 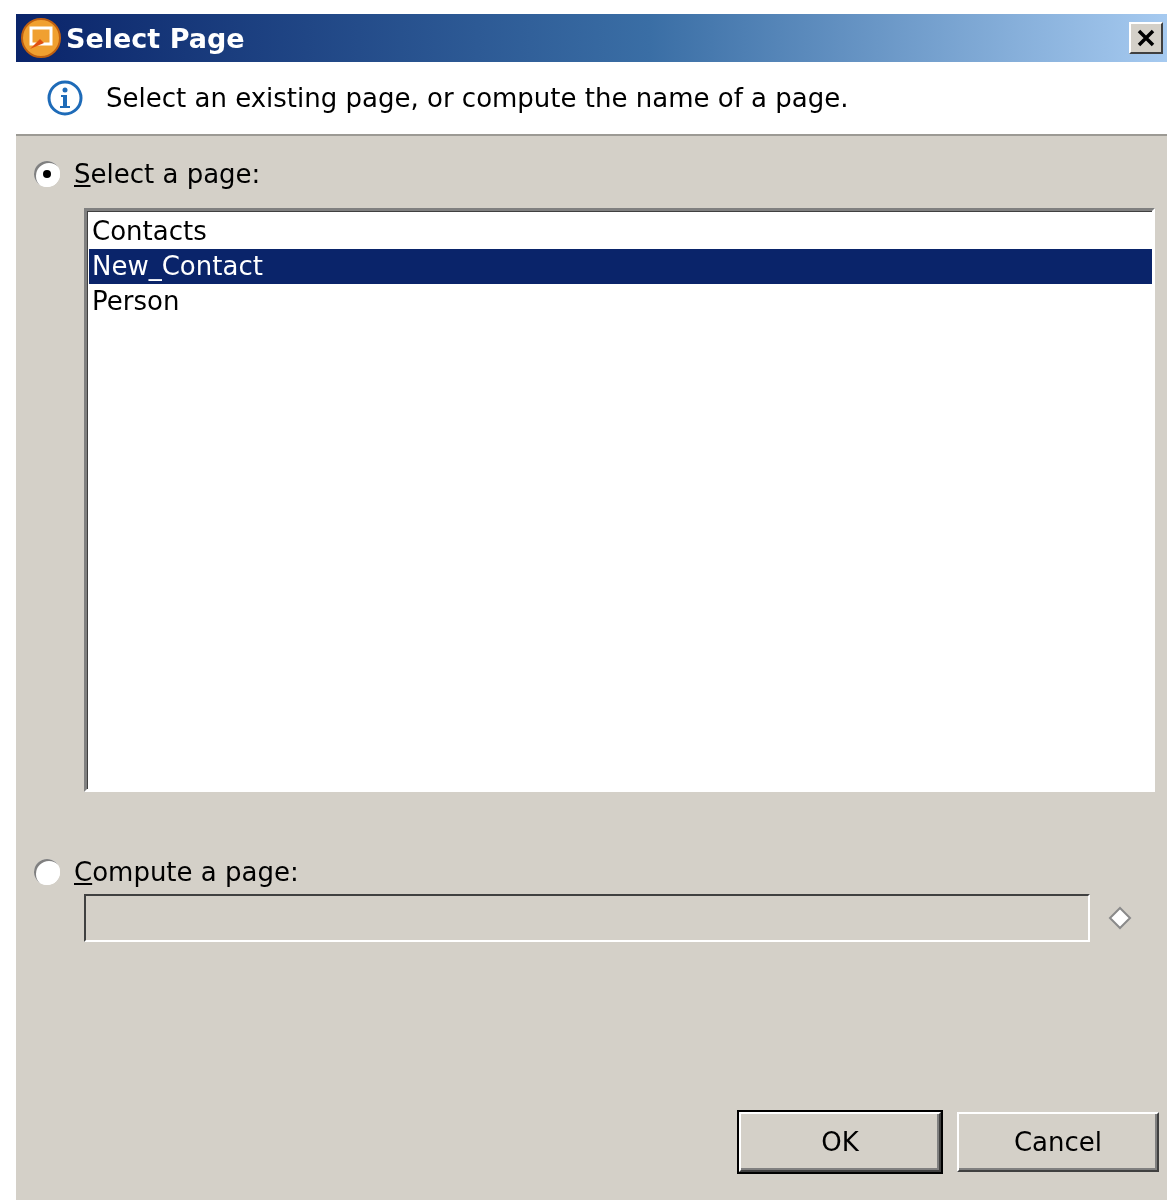 I want to click on info-icon, so click(x=65, y=98).